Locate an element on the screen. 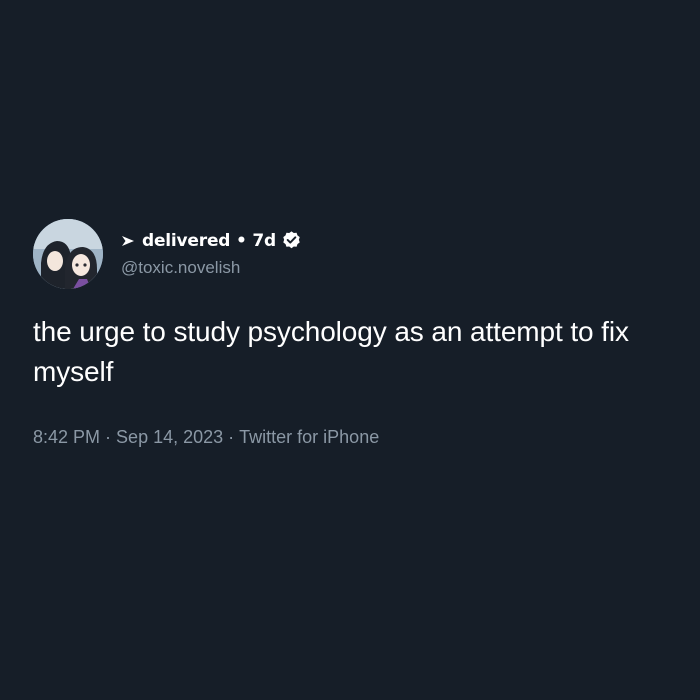  display-name: delivered • 7d is located at coordinates (209, 240).